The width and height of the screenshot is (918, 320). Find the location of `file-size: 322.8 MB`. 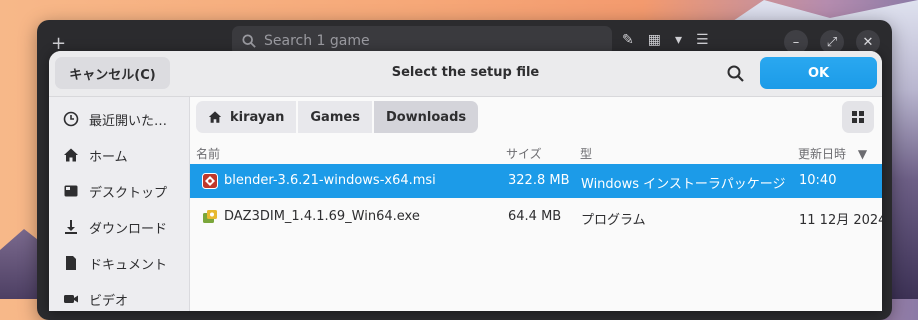

file-size: 322.8 MB is located at coordinates (539, 180).